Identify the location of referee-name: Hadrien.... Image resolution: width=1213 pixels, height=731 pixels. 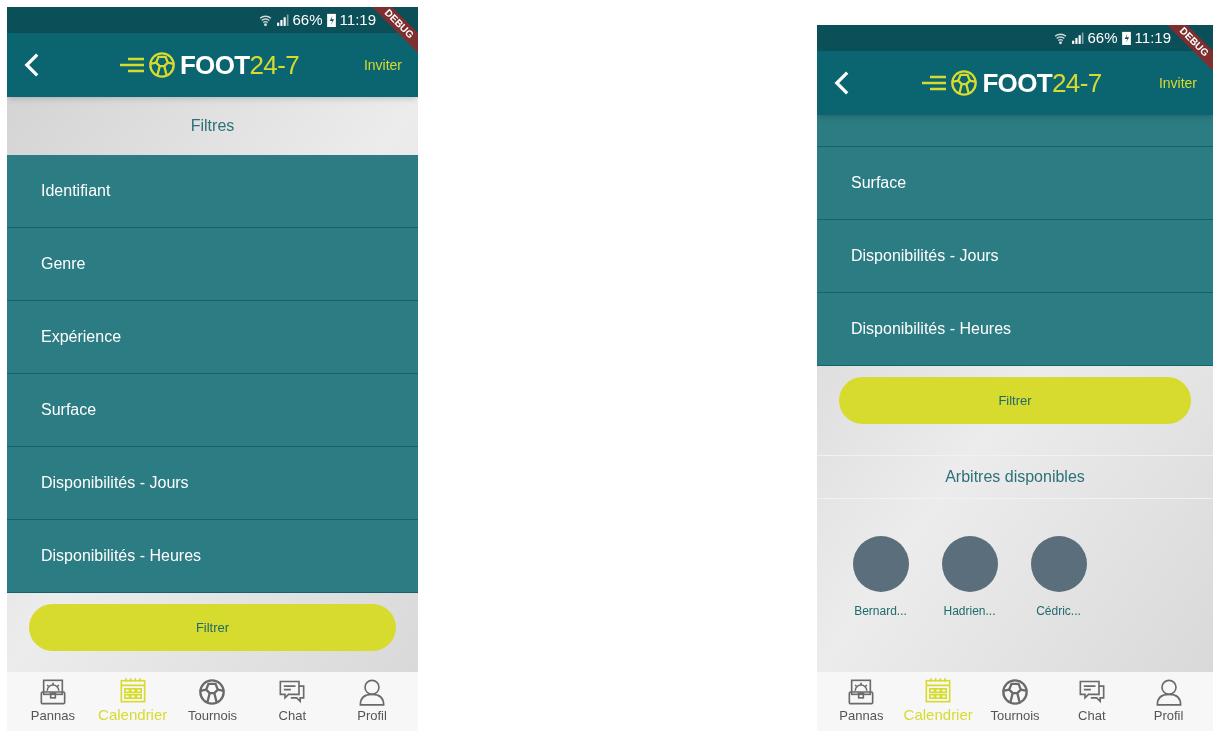
(969, 611).